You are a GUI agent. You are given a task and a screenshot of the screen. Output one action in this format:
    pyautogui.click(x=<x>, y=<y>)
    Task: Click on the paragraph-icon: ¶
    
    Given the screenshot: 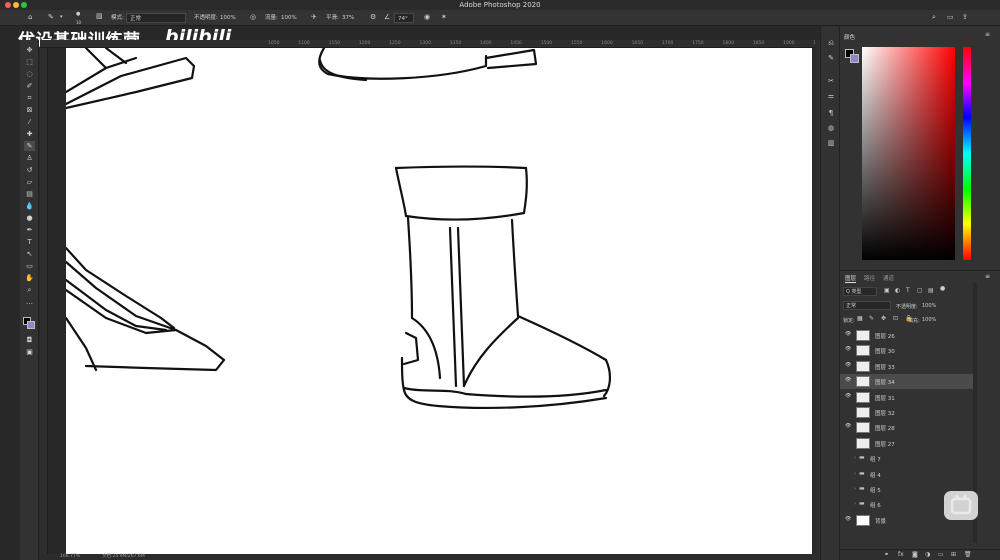 What is the action you would take?
    pyautogui.click(x=831, y=113)
    